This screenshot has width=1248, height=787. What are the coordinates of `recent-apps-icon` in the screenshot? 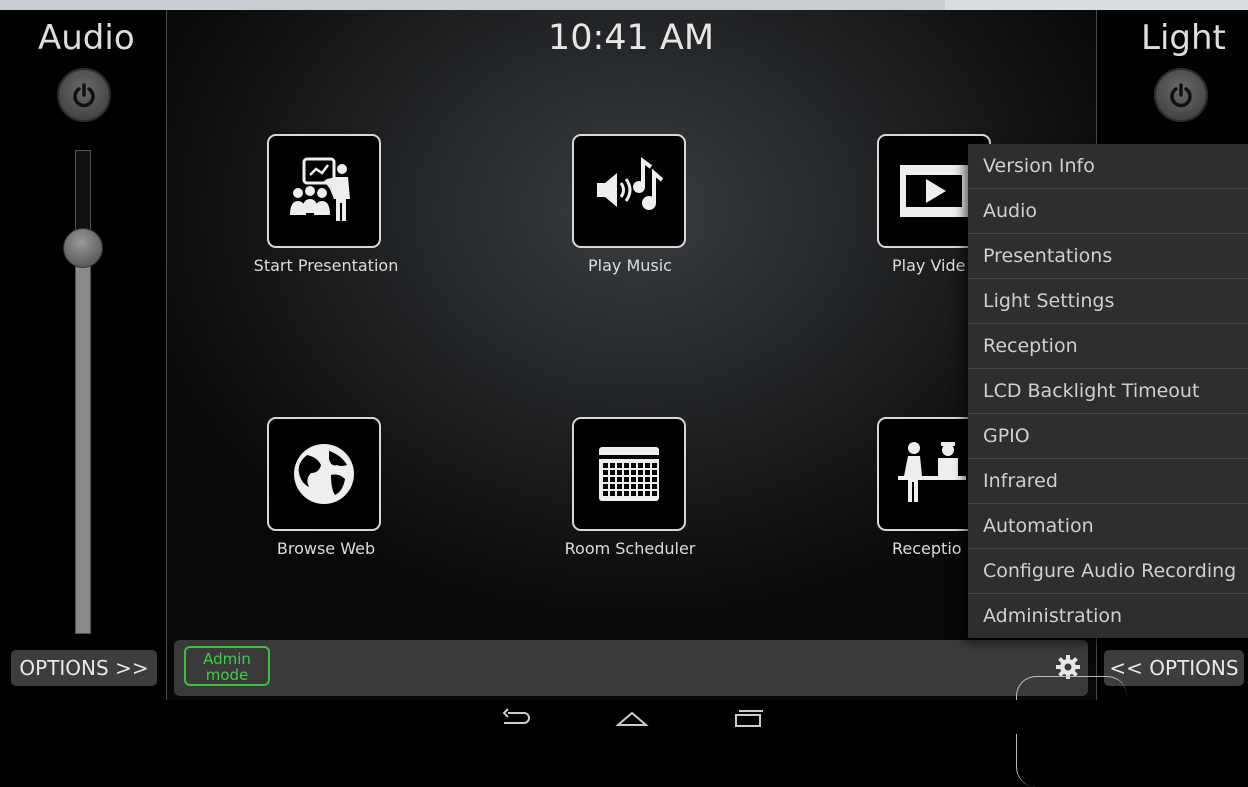 It's located at (749, 718).